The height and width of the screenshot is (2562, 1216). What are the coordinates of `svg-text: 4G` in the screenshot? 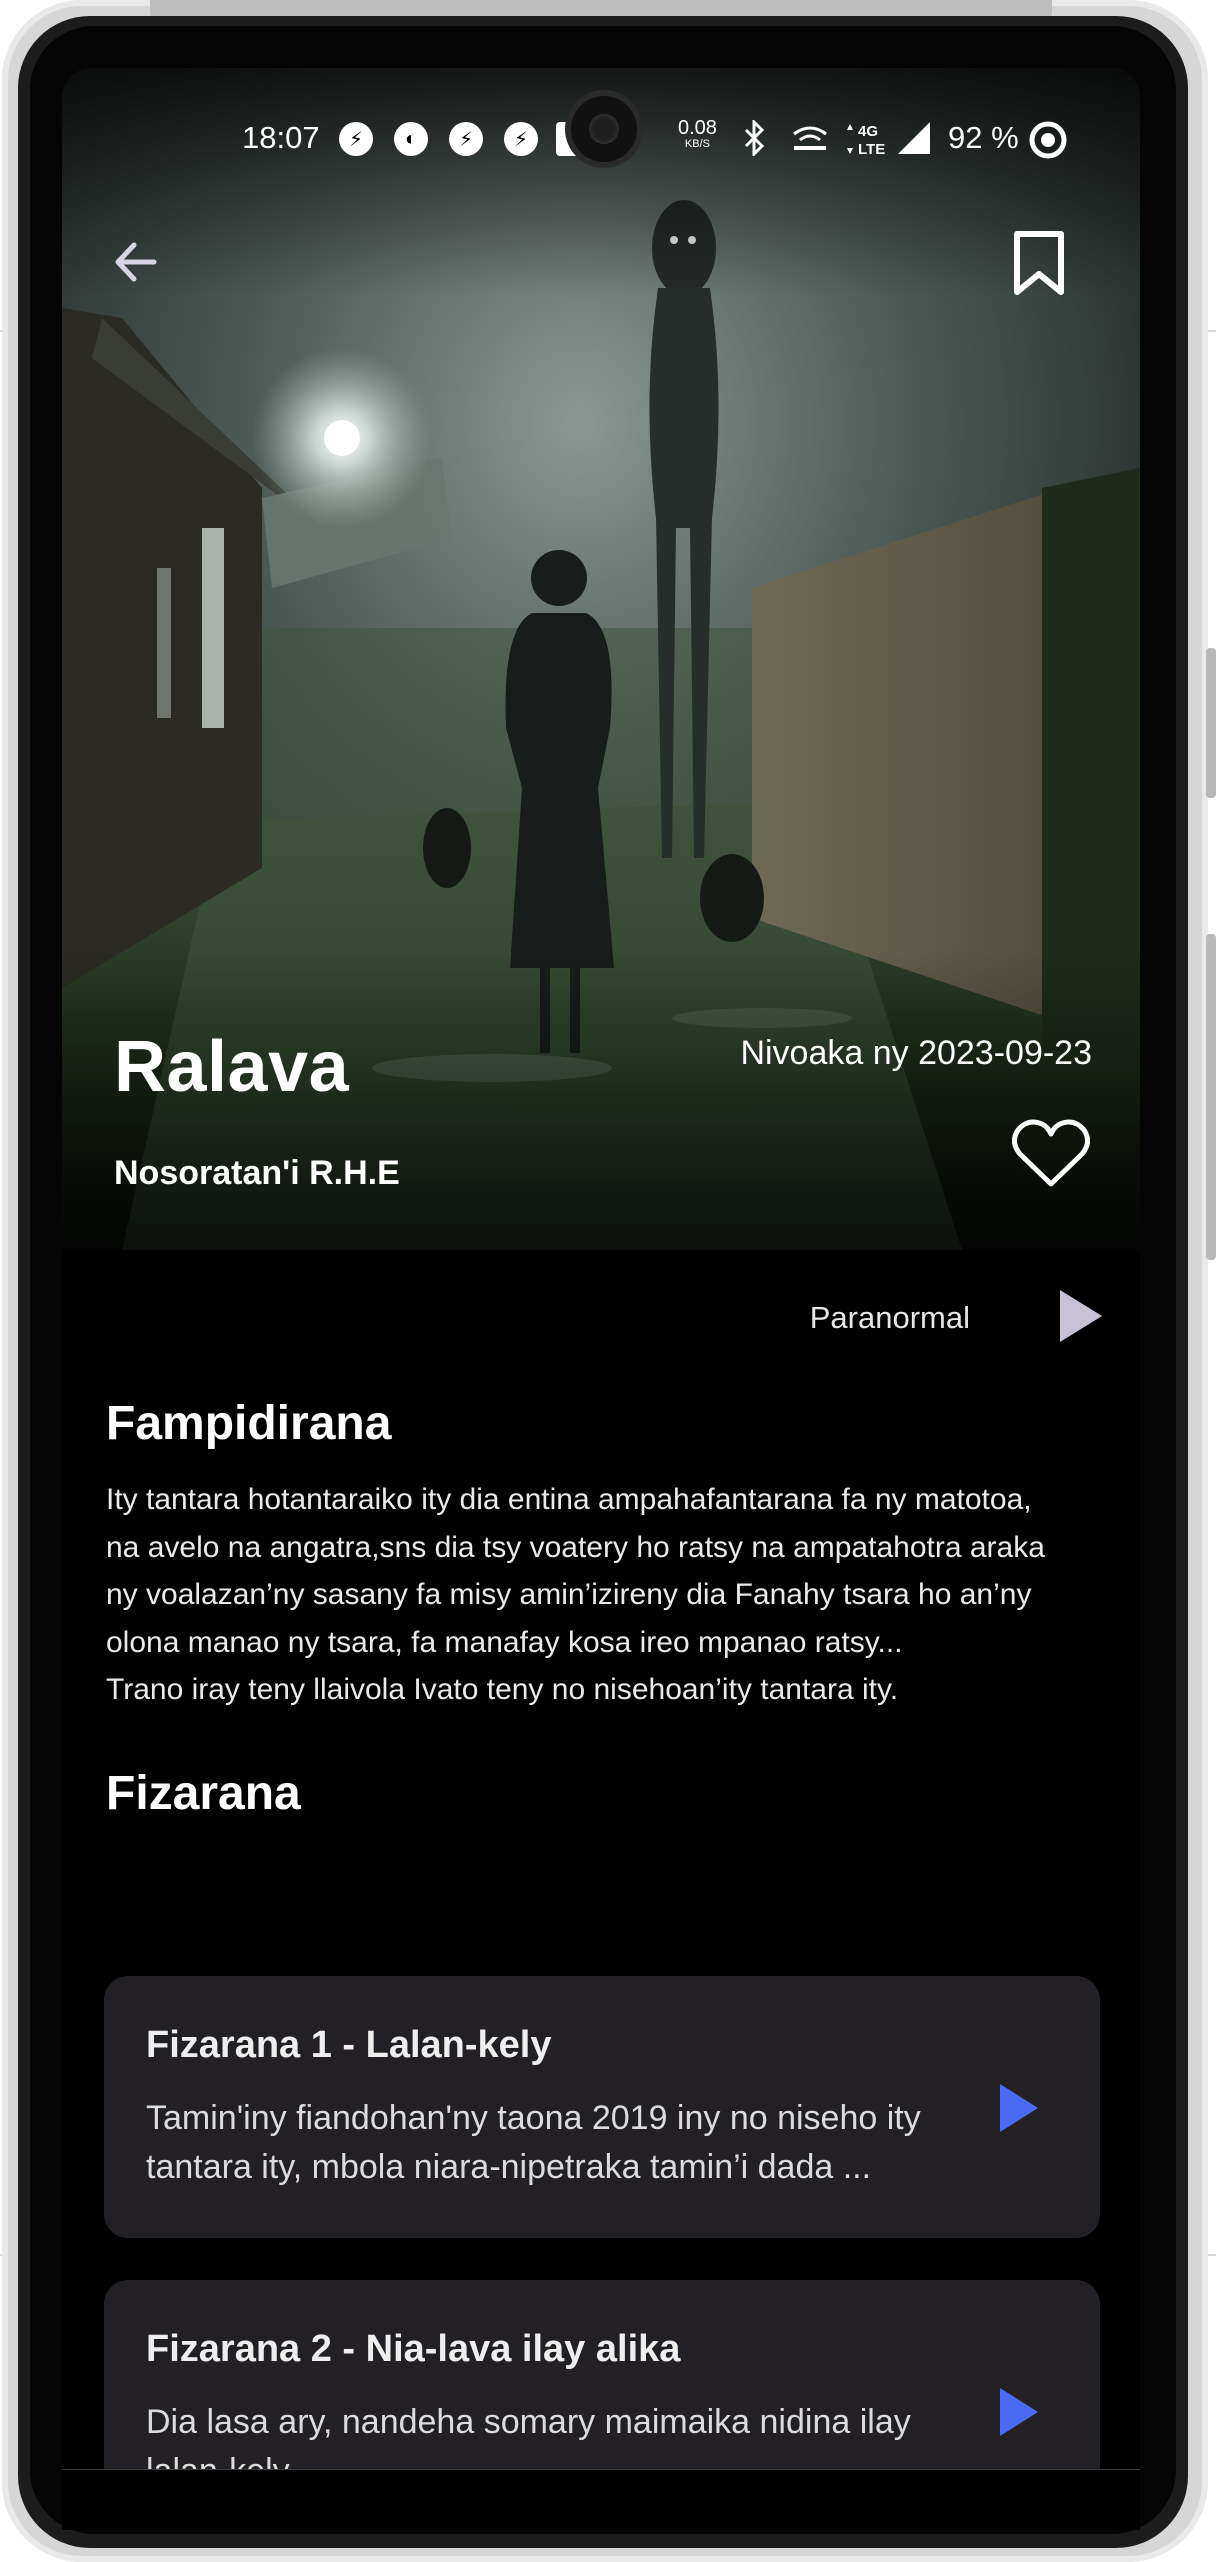 It's located at (868, 131).